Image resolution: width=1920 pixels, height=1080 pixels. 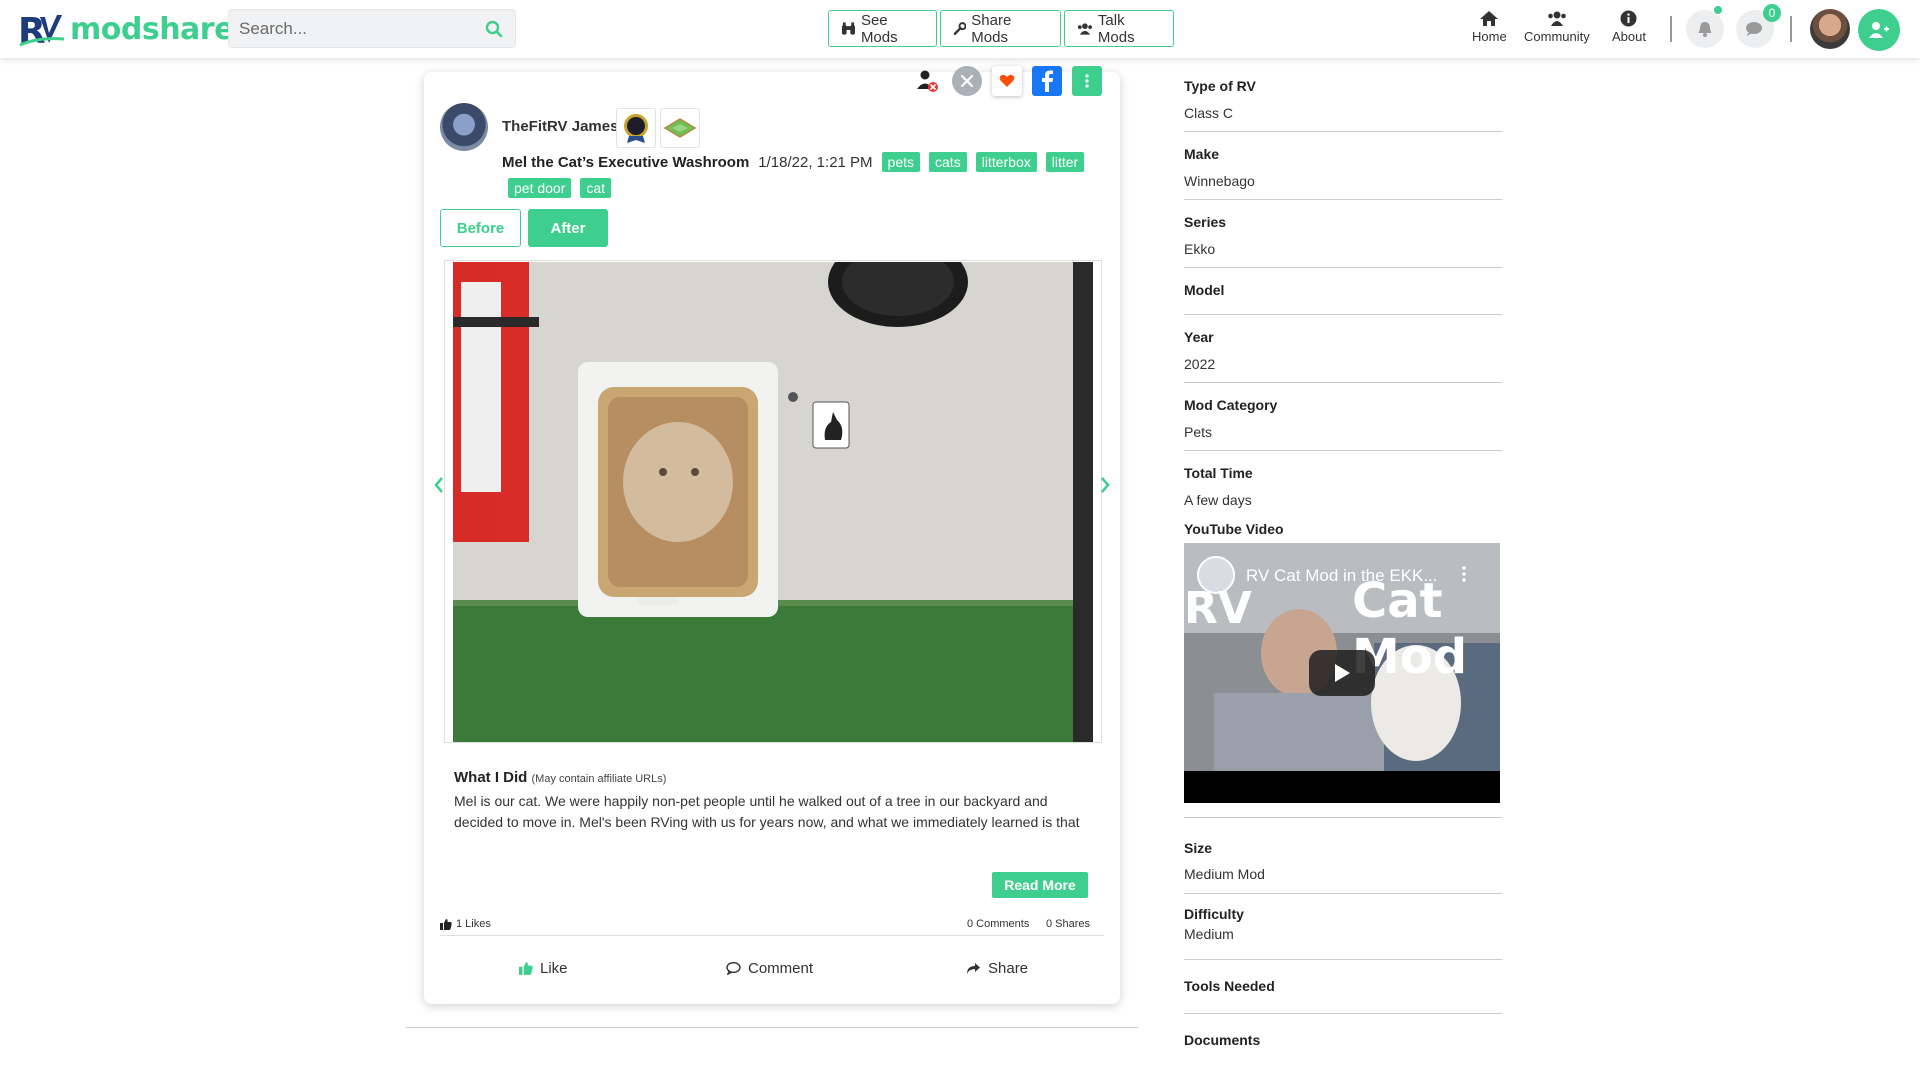 I want to click on ellipsis-vertical-icon, so click(x=1464, y=574).